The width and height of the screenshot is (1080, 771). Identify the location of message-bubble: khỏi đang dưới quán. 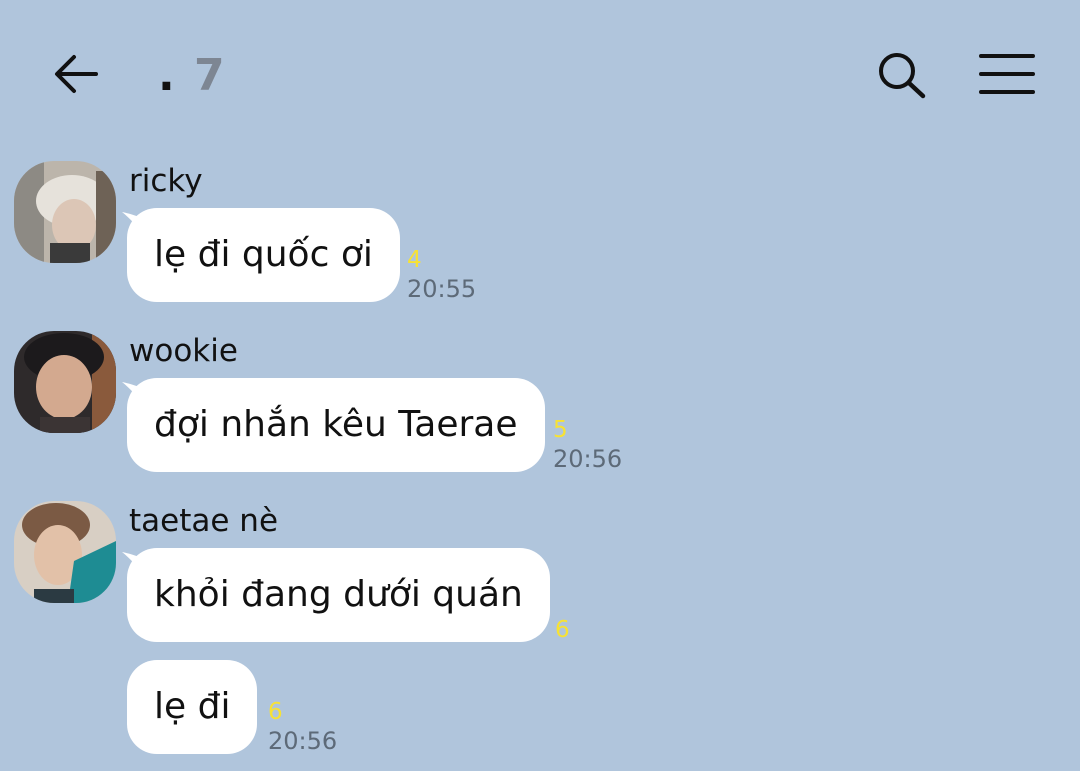
(338, 595).